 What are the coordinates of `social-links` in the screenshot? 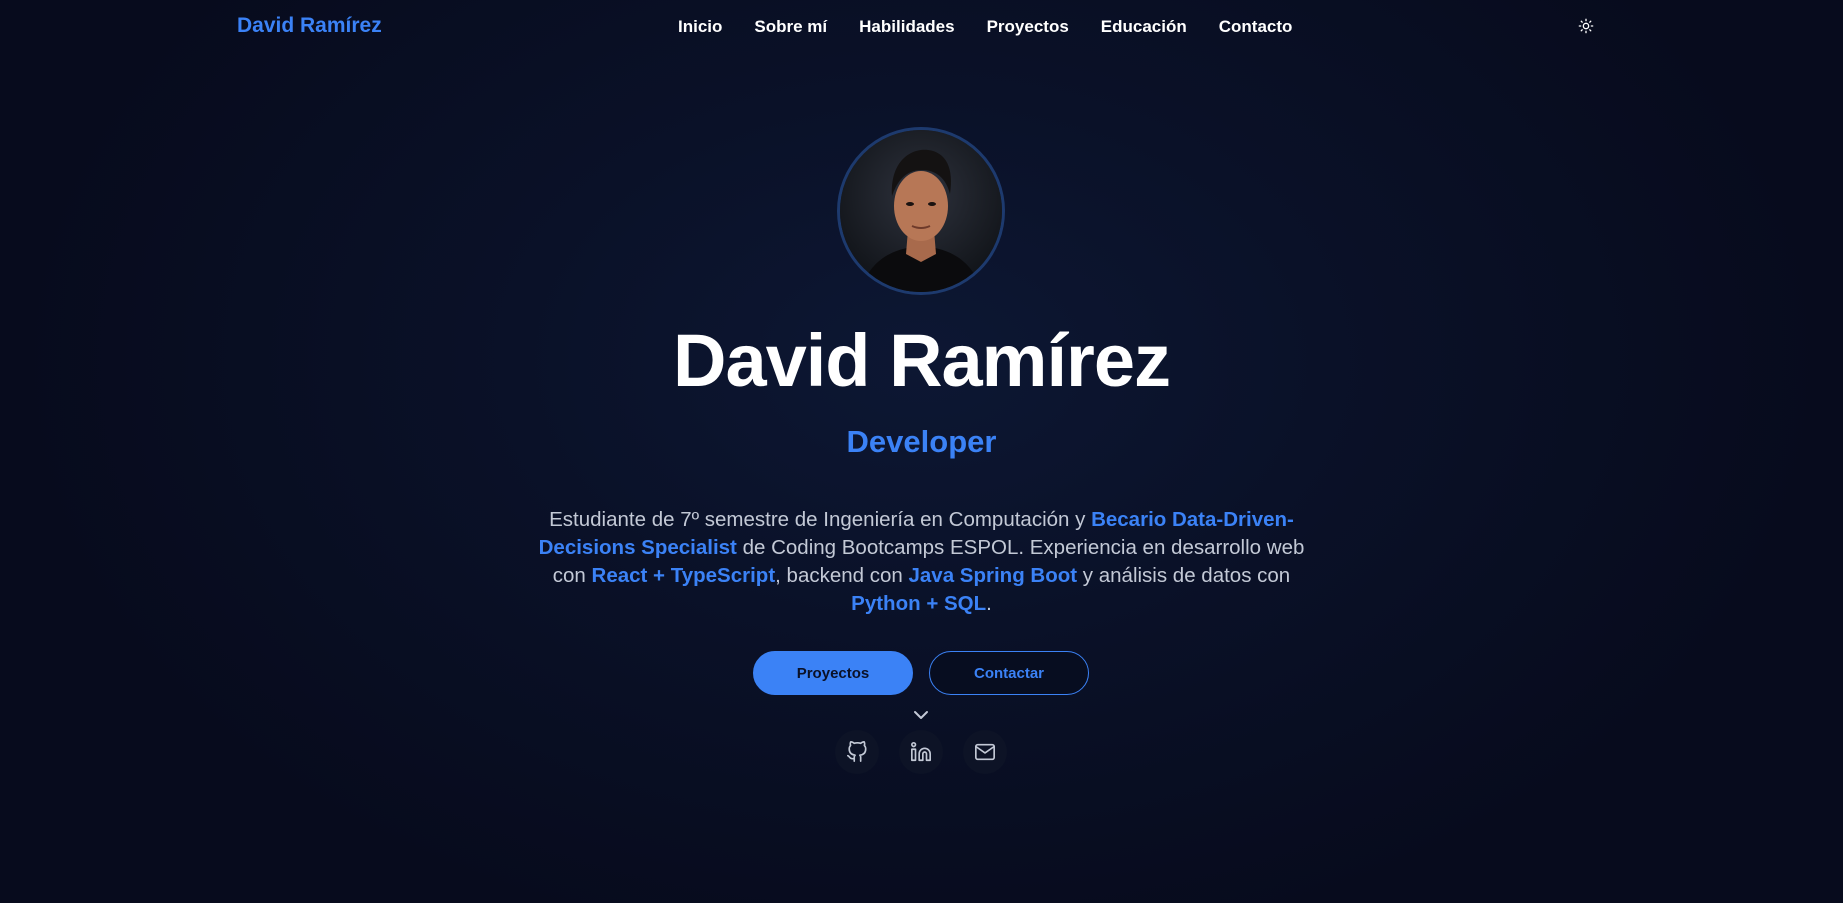 It's located at (921, 752).